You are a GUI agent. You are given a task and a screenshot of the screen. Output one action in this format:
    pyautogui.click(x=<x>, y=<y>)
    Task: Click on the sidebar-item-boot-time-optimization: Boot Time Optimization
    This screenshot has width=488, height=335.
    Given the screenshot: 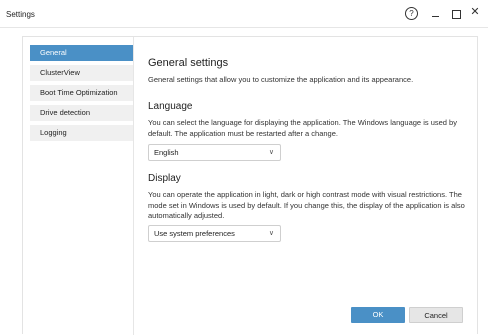 What is the action you would take?
    pyautogui.click(x=81, y=93)
    